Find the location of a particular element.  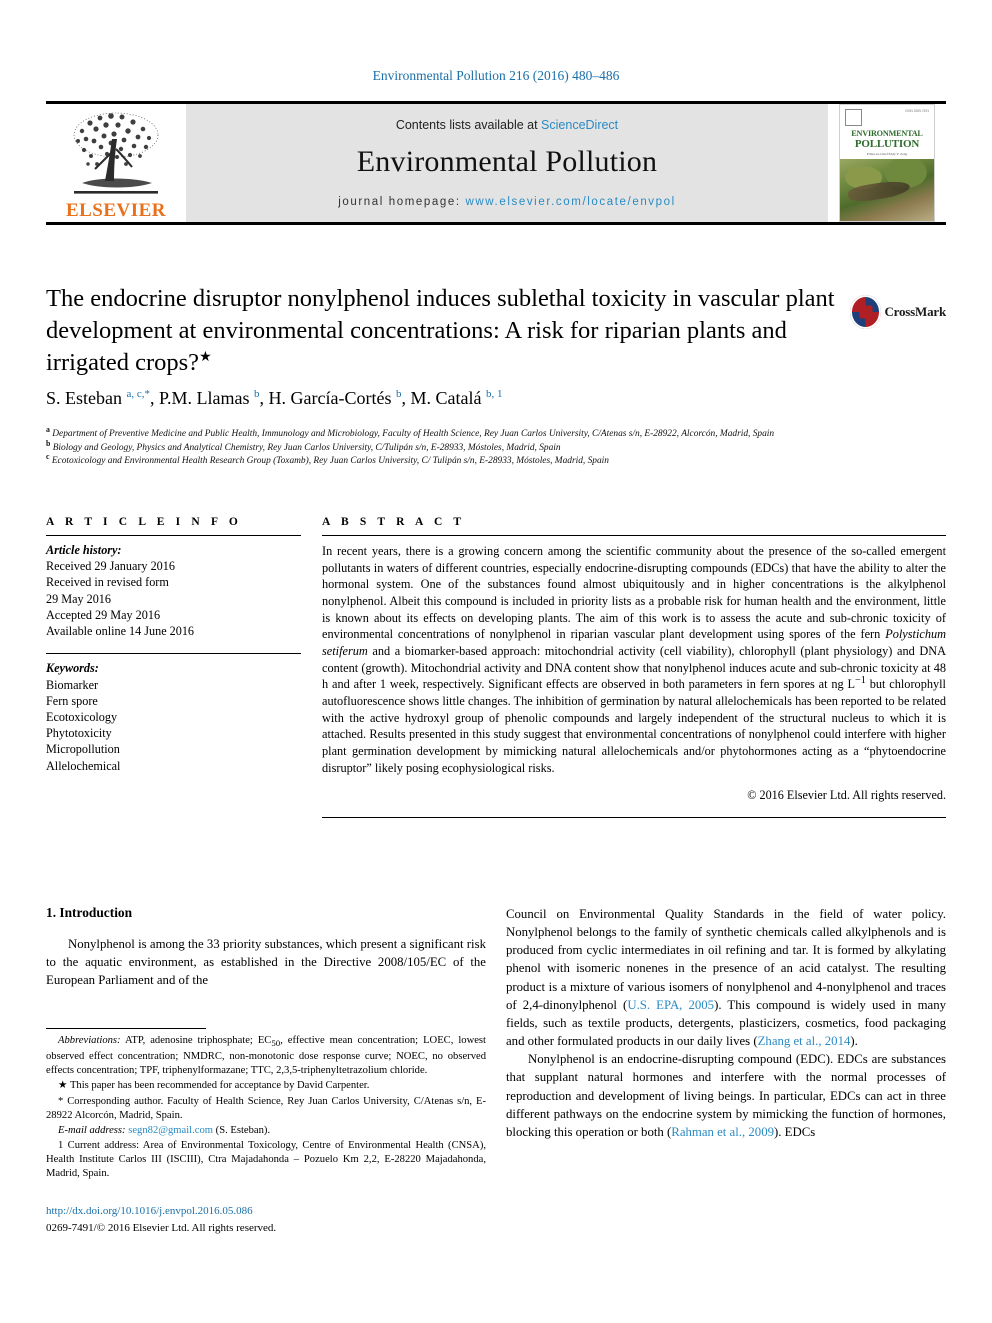

history-item: Received 29 January 2016 is located at coordinates (110, 566).